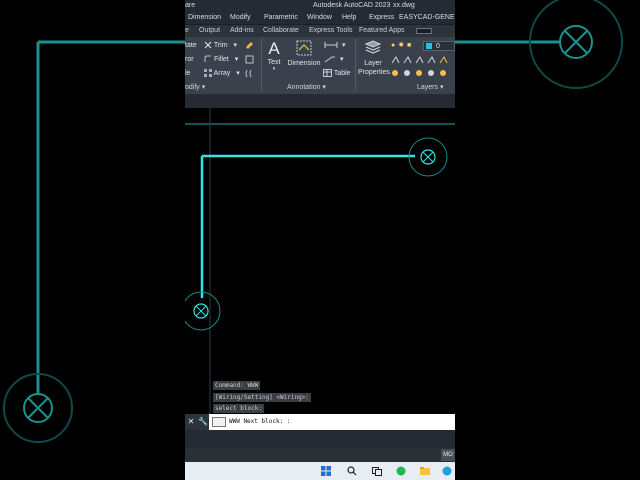  I want to click on layer-color-swatch, so click(429, 46).